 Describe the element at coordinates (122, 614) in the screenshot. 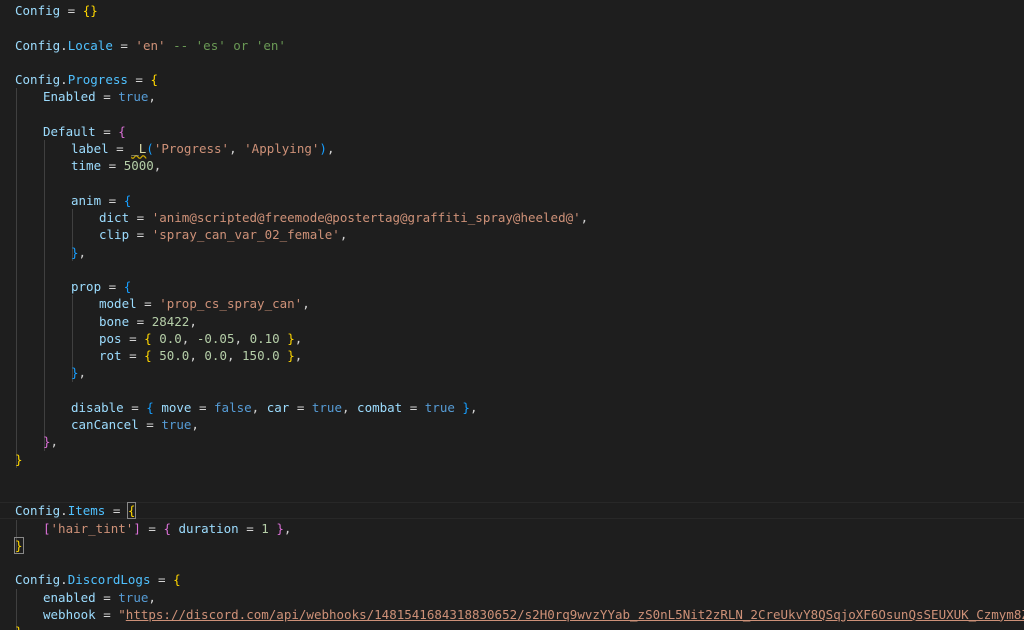

I see `code-token: "` at that location.